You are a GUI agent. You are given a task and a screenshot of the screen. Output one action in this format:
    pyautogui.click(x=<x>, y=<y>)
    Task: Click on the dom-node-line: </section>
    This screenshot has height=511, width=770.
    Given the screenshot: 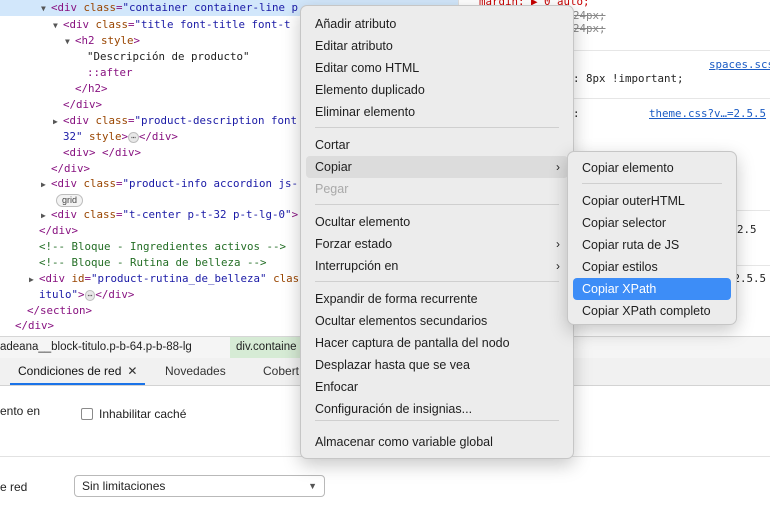 What is the action you would take?
    pyautogui.click(x=46, y=311)
    